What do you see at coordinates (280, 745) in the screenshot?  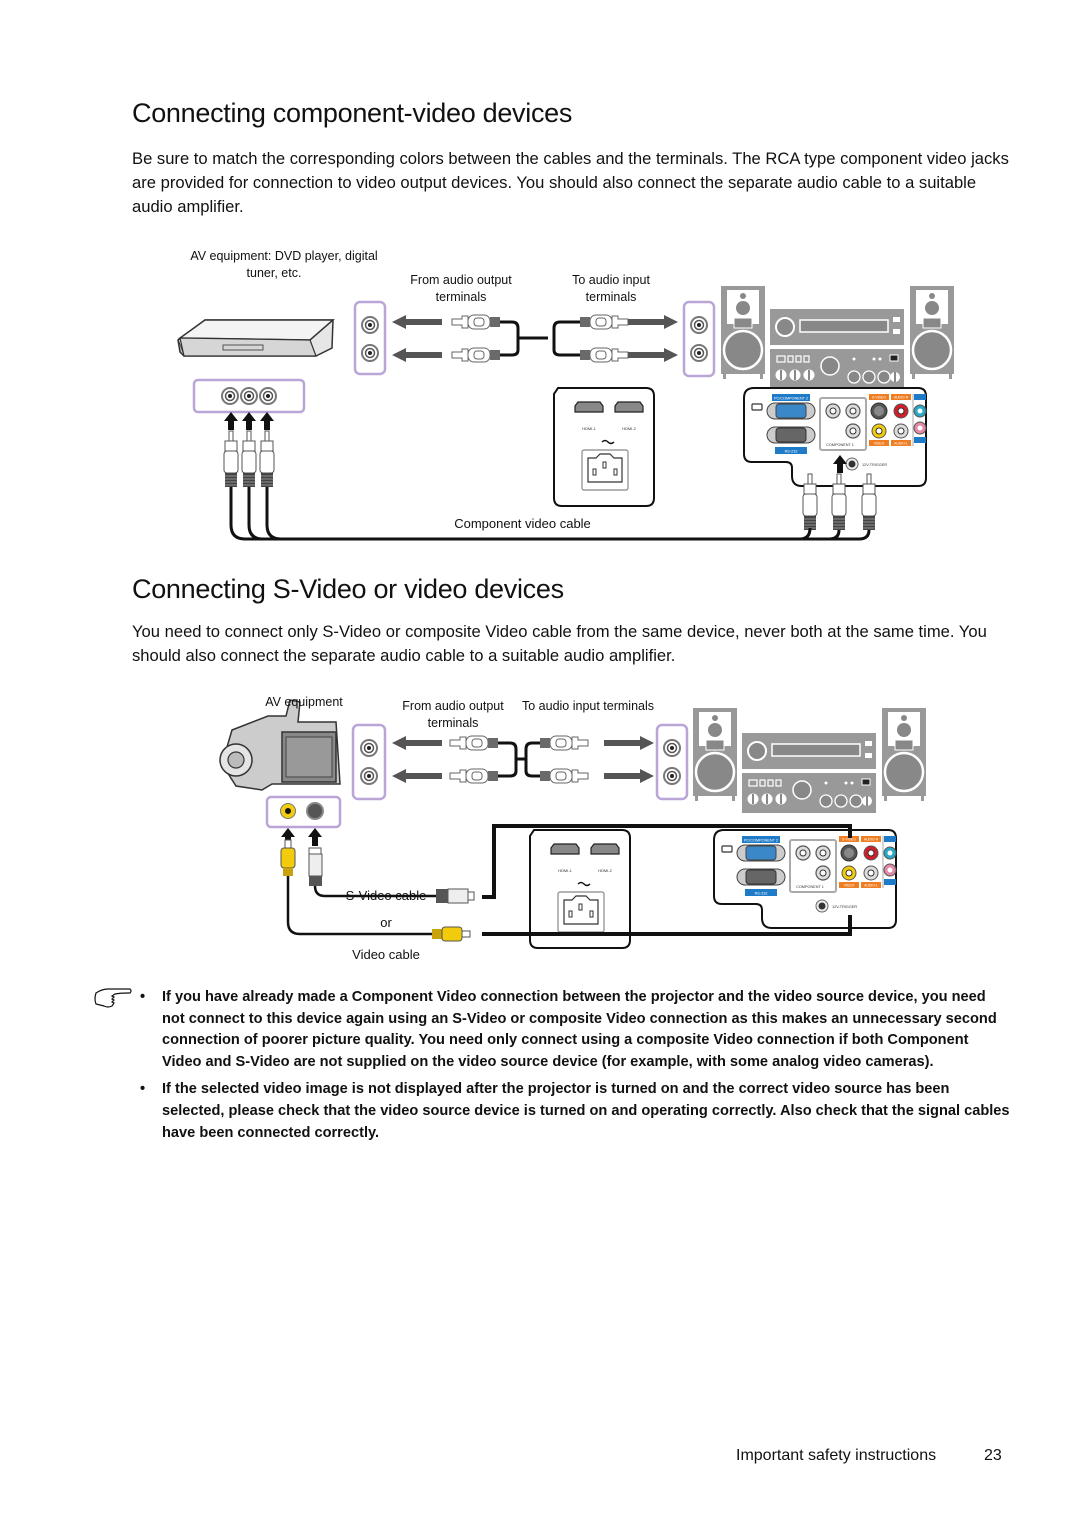 I see `camcorder-icon` at bounding box center [280, 745].